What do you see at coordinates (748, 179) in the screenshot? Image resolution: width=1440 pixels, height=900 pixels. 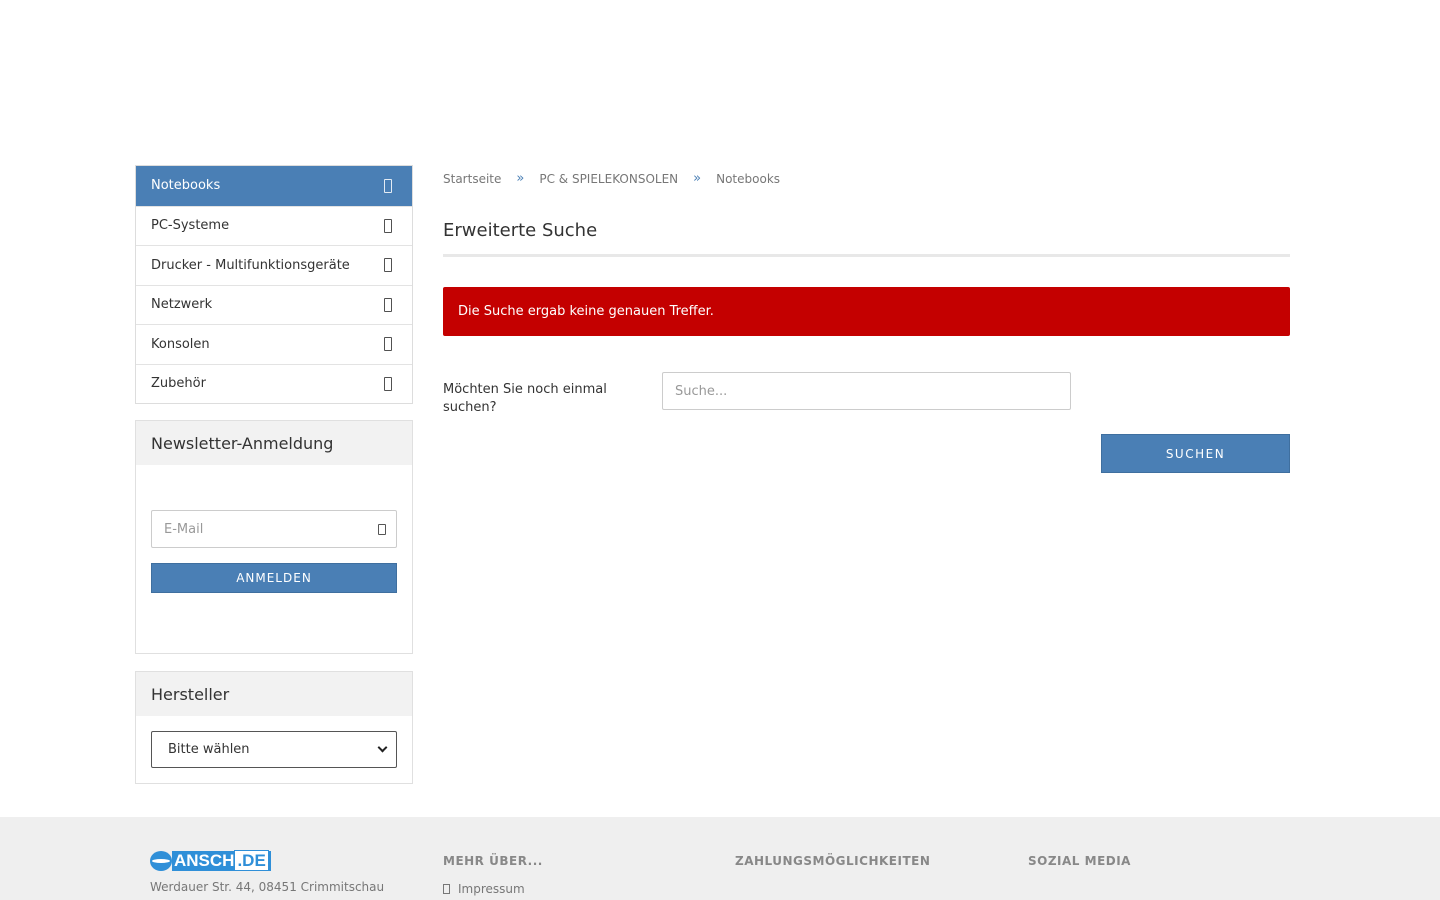 I see `breadcrumb-notebooks: Notebooks` at bounding box center [748, 179].